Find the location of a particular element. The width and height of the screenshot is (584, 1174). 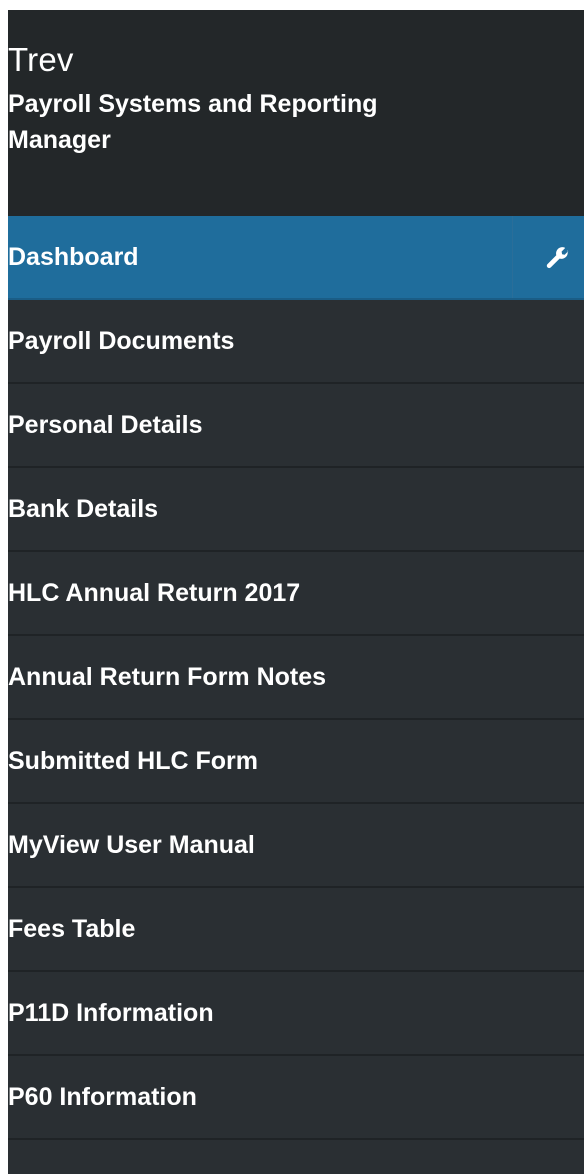

menu-item-payroll-documents: Payroll Documents is located at coordinates (296, 342).